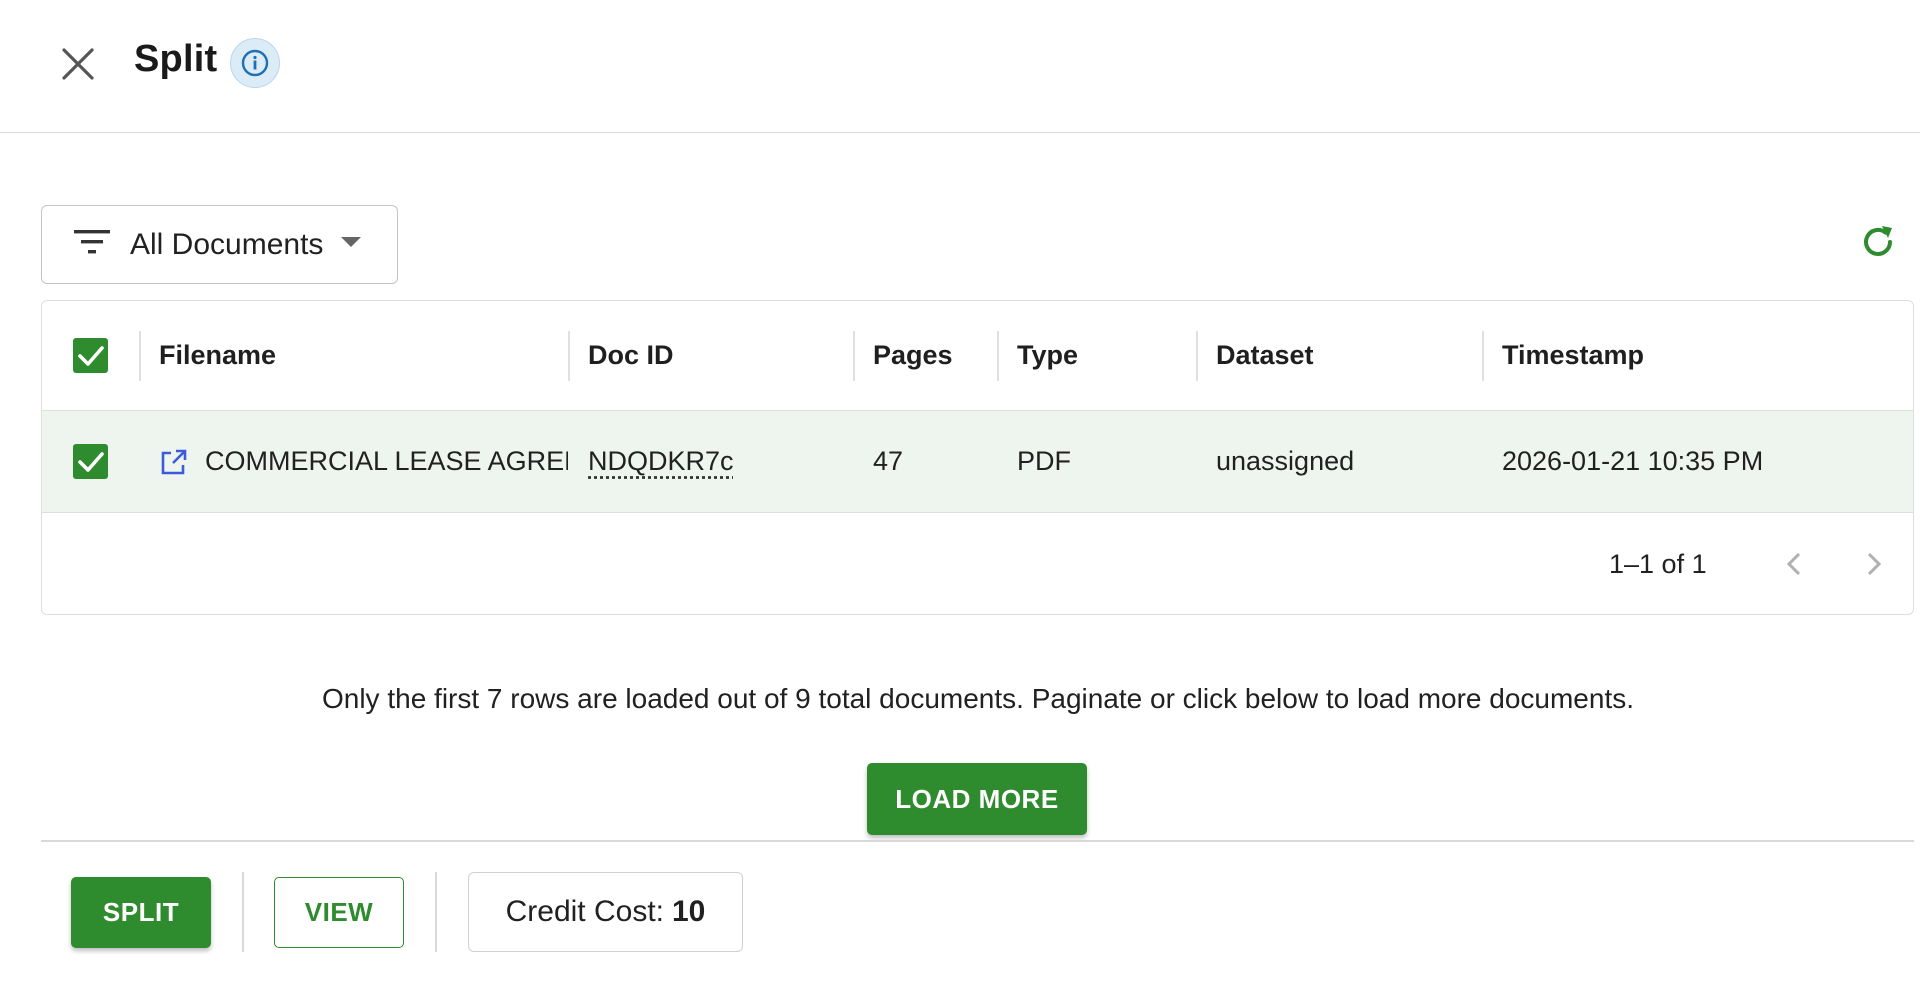  I want to click on view-button: VIEW, so click(339, 912).